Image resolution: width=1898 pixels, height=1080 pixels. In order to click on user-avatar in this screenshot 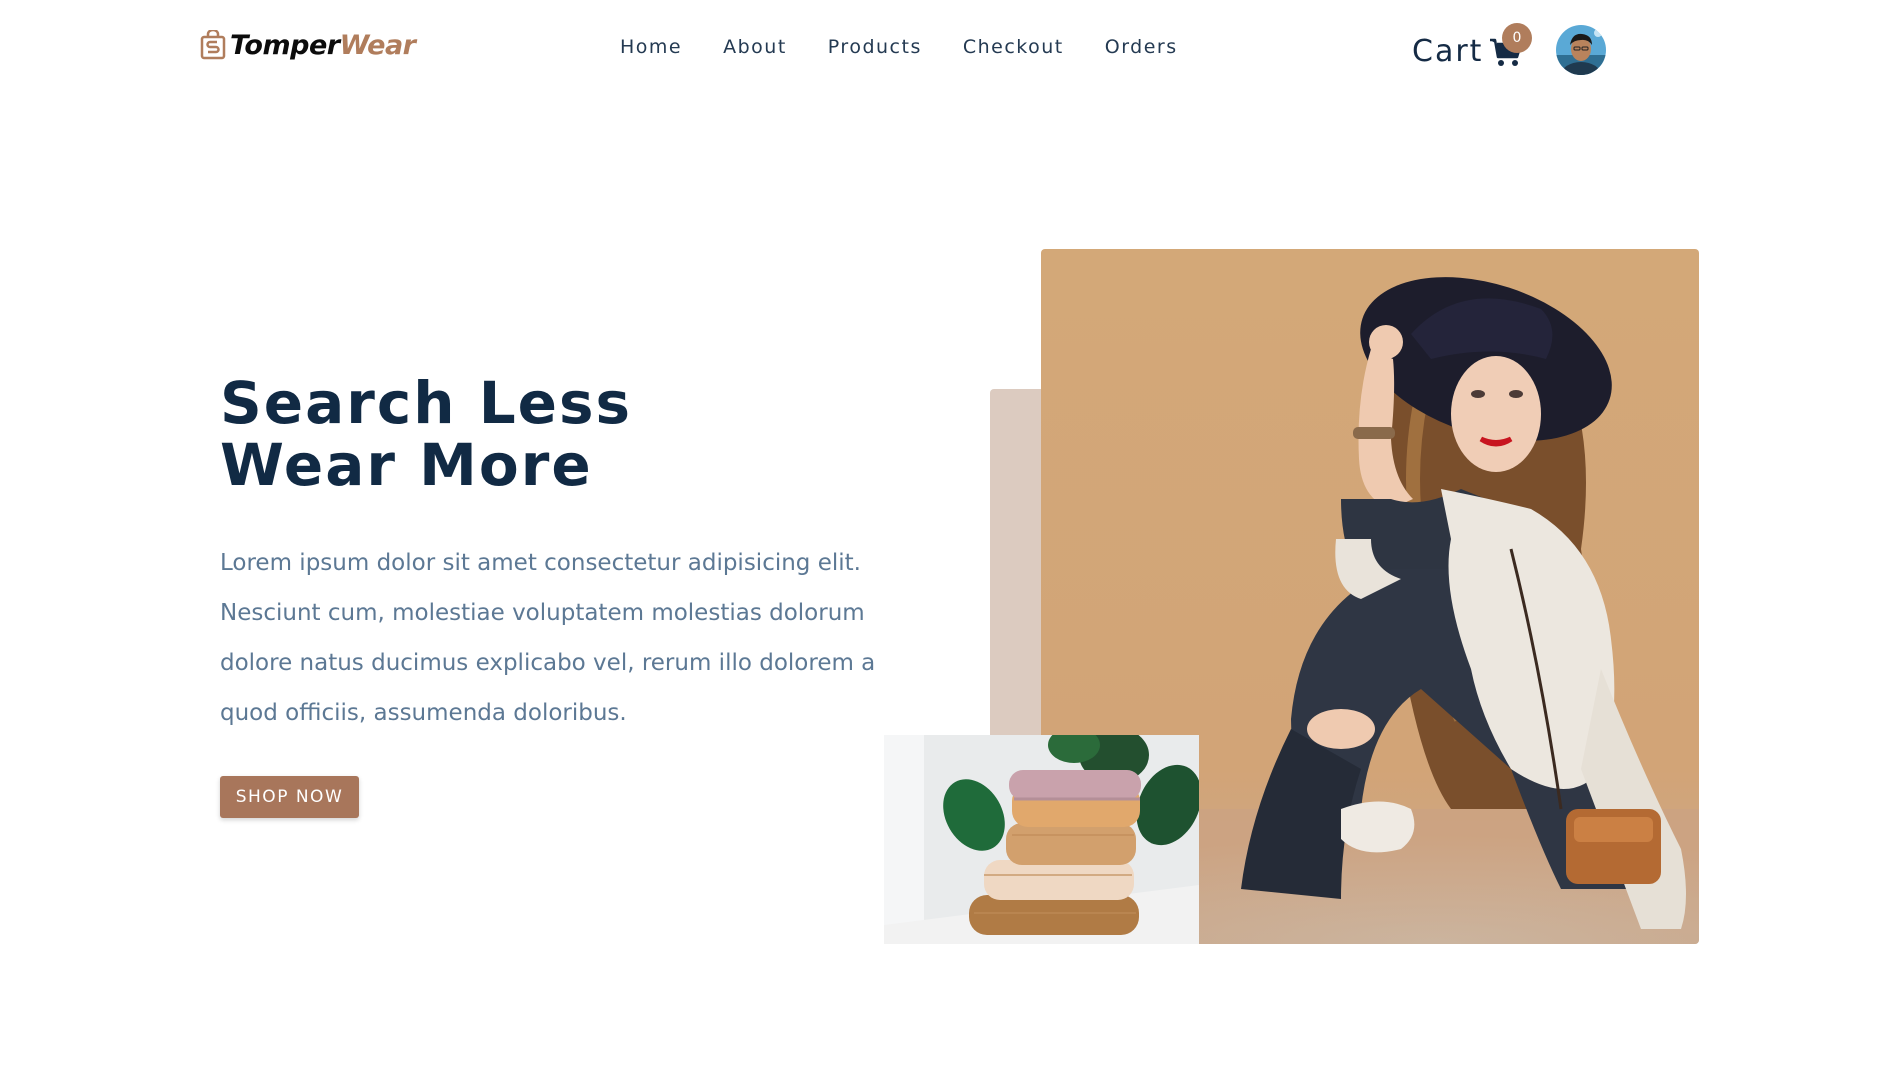, I will do `click(1581, 50)`.